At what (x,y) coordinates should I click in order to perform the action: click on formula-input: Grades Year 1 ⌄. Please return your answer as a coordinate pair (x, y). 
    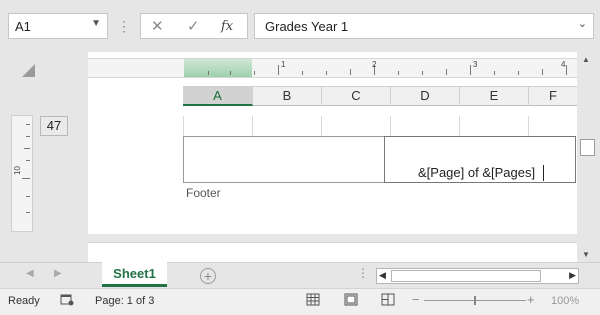
    Looking at the image, I should click on (424, 26).